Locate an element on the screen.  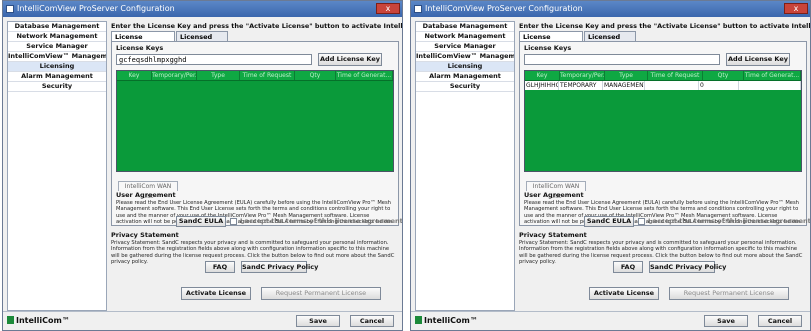
table-row: GLHJHIHHGCF...TEMPORARYMANAGEMENT 0 is located at coordinates (663, 85).